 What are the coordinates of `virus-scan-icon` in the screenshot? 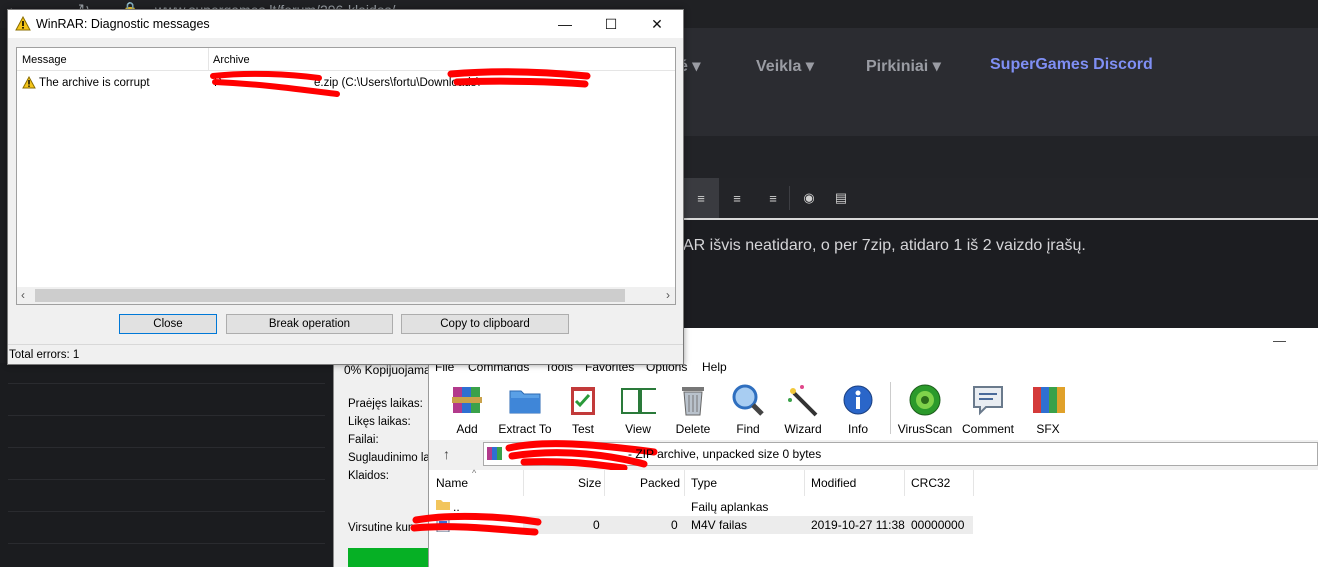 It's located at (925, 400).